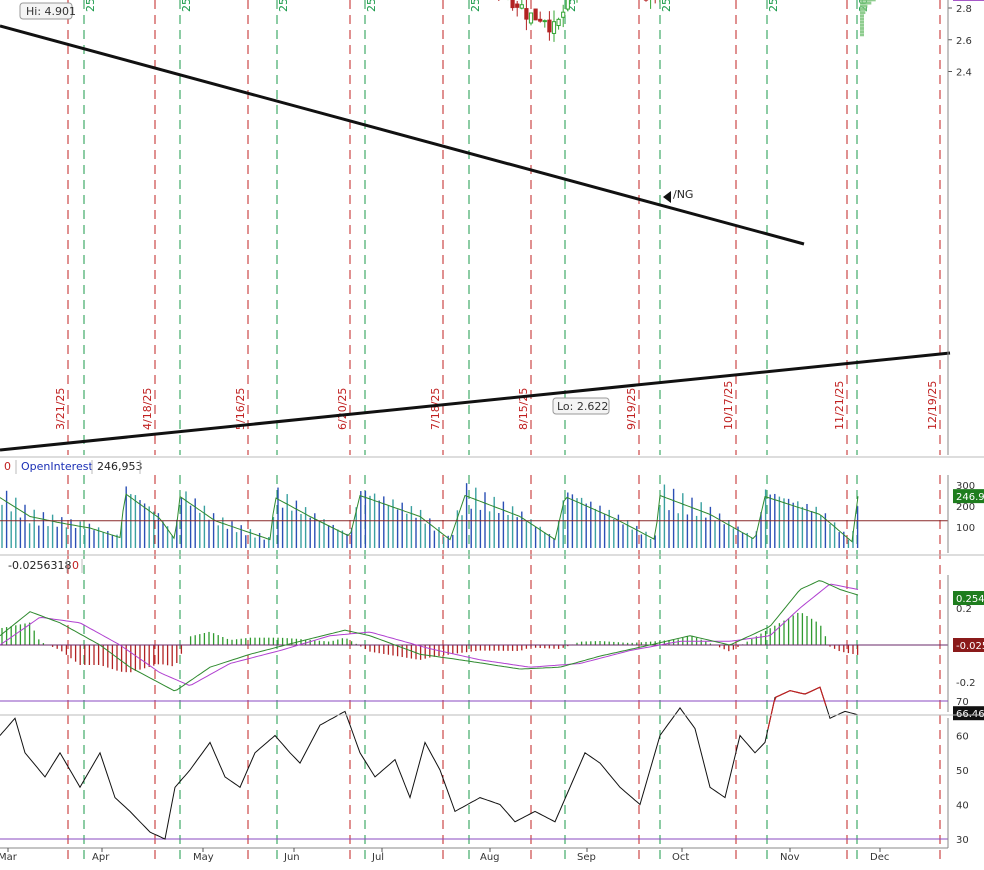 This screenshot has width=984, height=870. Describe the element at coordinates (970, 0) in the screenshot. I see `price-tag-text: 2.889` at that location.